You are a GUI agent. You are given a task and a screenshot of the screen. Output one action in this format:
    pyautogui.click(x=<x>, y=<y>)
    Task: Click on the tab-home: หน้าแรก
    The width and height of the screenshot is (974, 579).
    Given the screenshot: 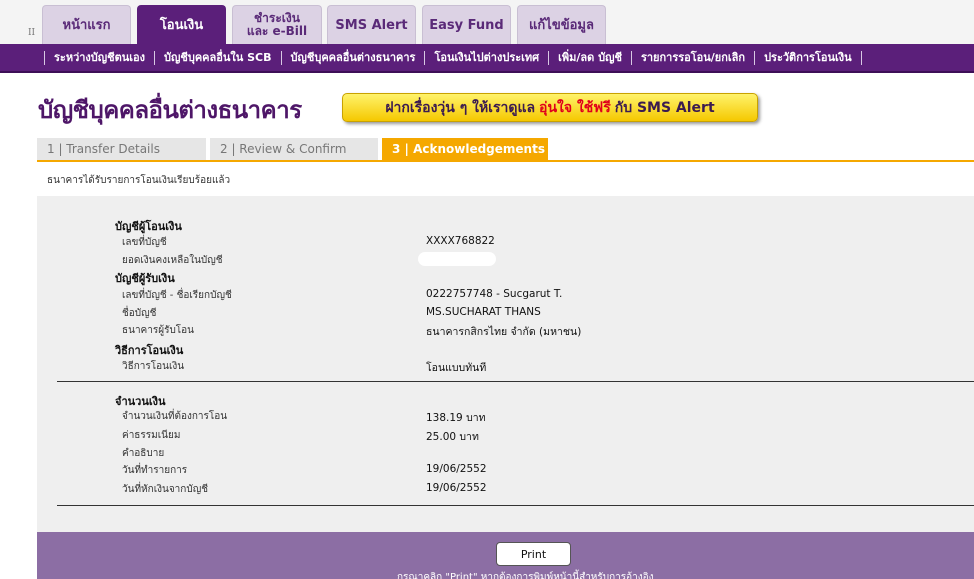 What is the action you would take?
    pyautogui.click(x=86, y=24)
    